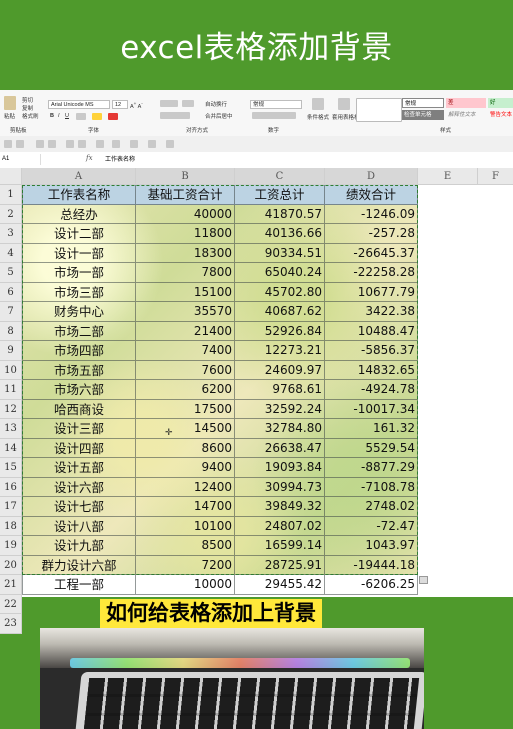 The height and width of the screenshot is (729, 513). I want to click on style-bad: 差, so click(466, 103).